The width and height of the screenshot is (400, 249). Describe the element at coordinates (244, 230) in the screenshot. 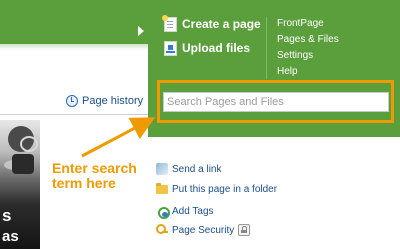

I see `lock-icon` at that location.